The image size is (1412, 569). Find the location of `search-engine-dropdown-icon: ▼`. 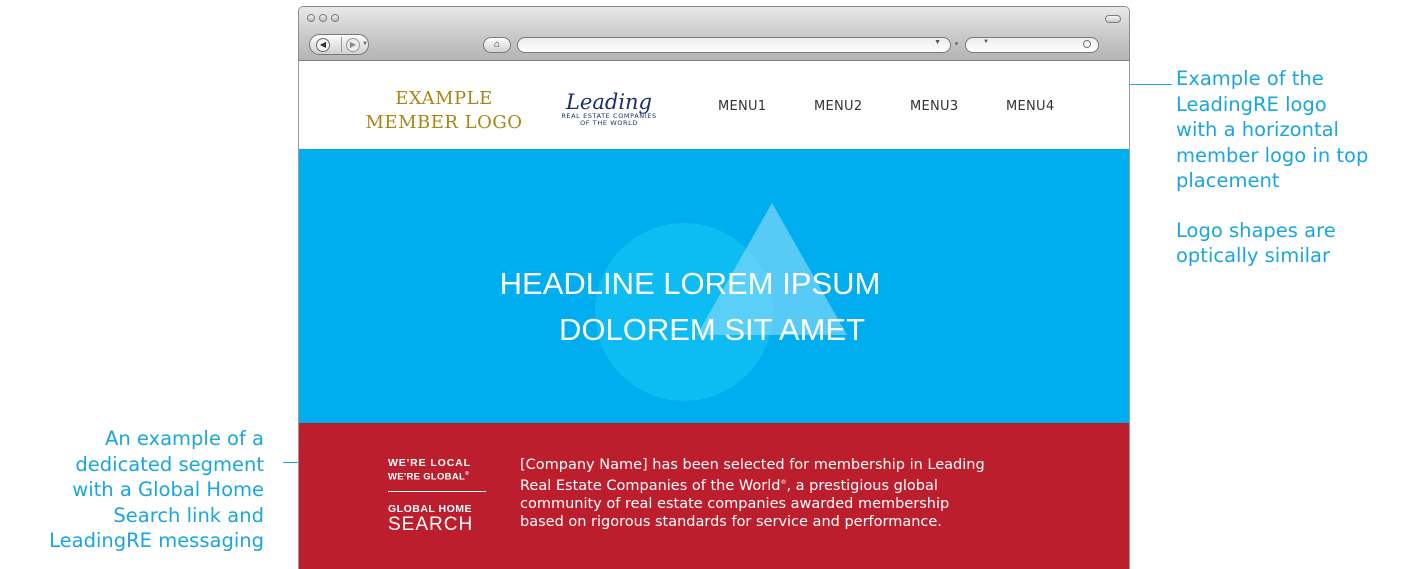

search-engine-dropdown-icon: ▼ is located at coordinates (986, 42).